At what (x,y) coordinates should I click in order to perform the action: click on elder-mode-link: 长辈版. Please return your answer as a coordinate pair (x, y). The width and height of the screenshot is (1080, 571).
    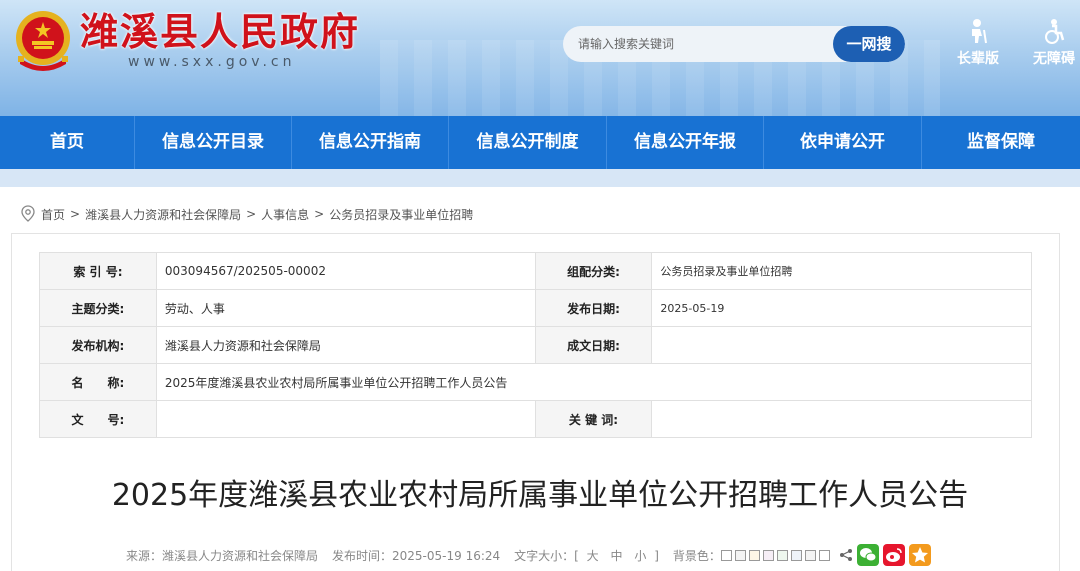
    Looking at the image, I should click on (978, 43).